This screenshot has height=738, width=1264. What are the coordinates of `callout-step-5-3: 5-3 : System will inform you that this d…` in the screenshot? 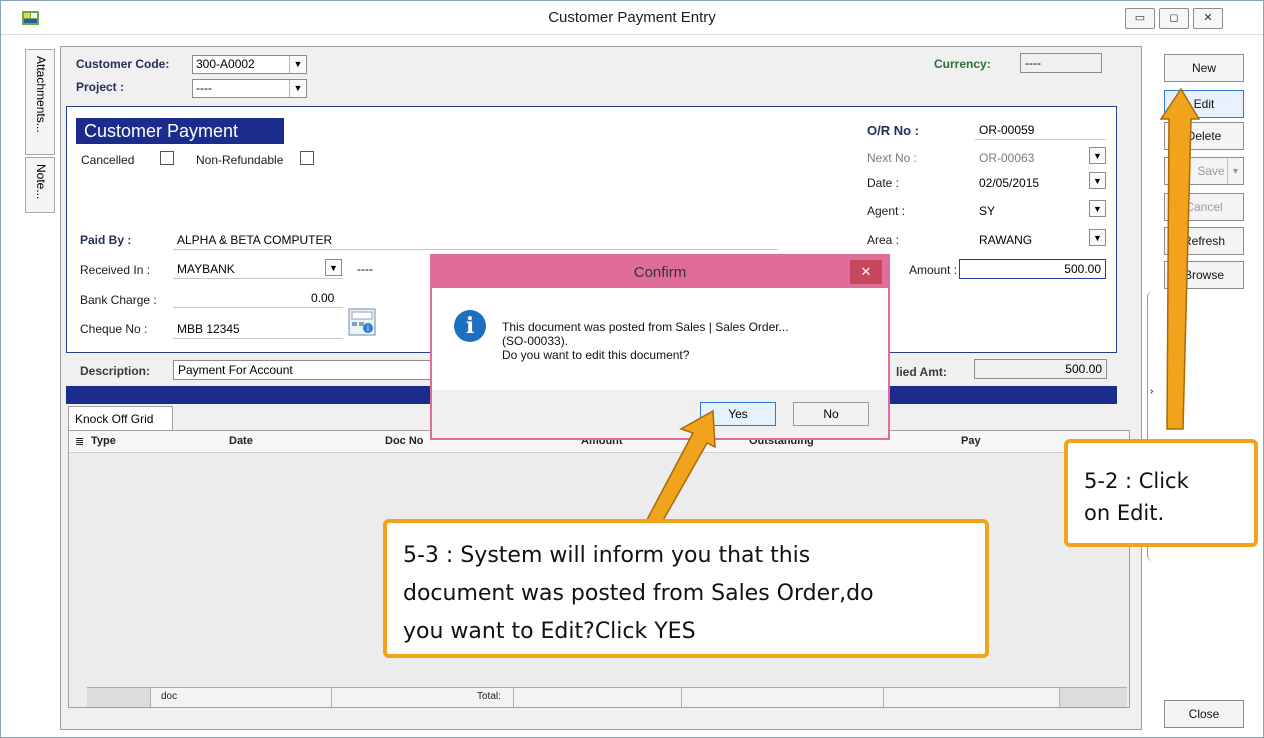 It's located at (686, 588).